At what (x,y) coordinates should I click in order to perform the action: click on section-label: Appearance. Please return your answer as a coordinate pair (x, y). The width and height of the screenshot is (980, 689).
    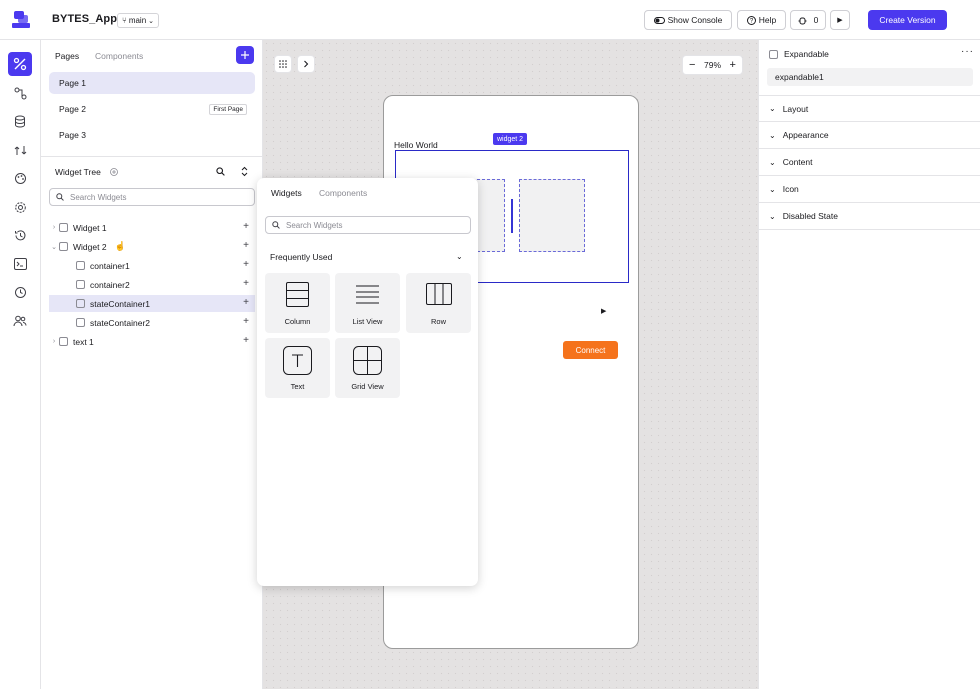
    Looking at the image, I should click on (805, 135).